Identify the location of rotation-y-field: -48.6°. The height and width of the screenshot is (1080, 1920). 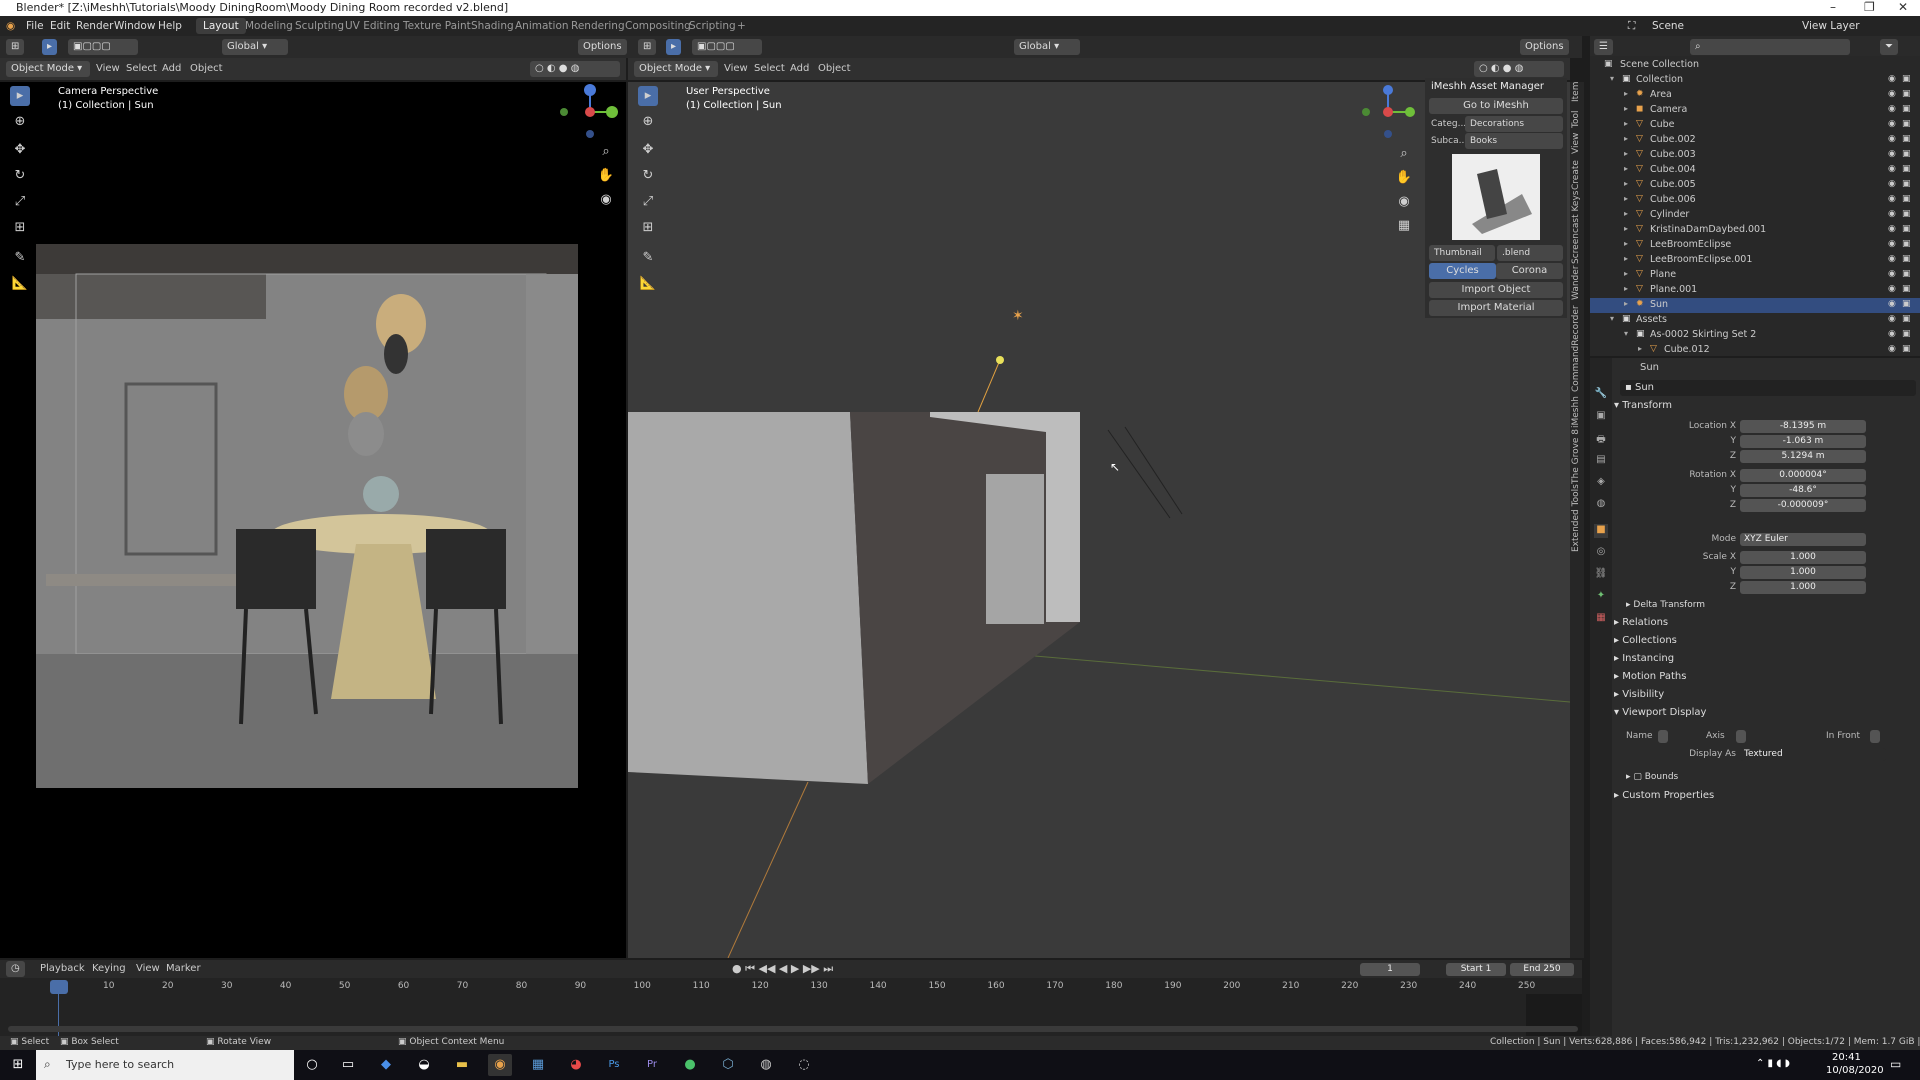
(1803, 490).